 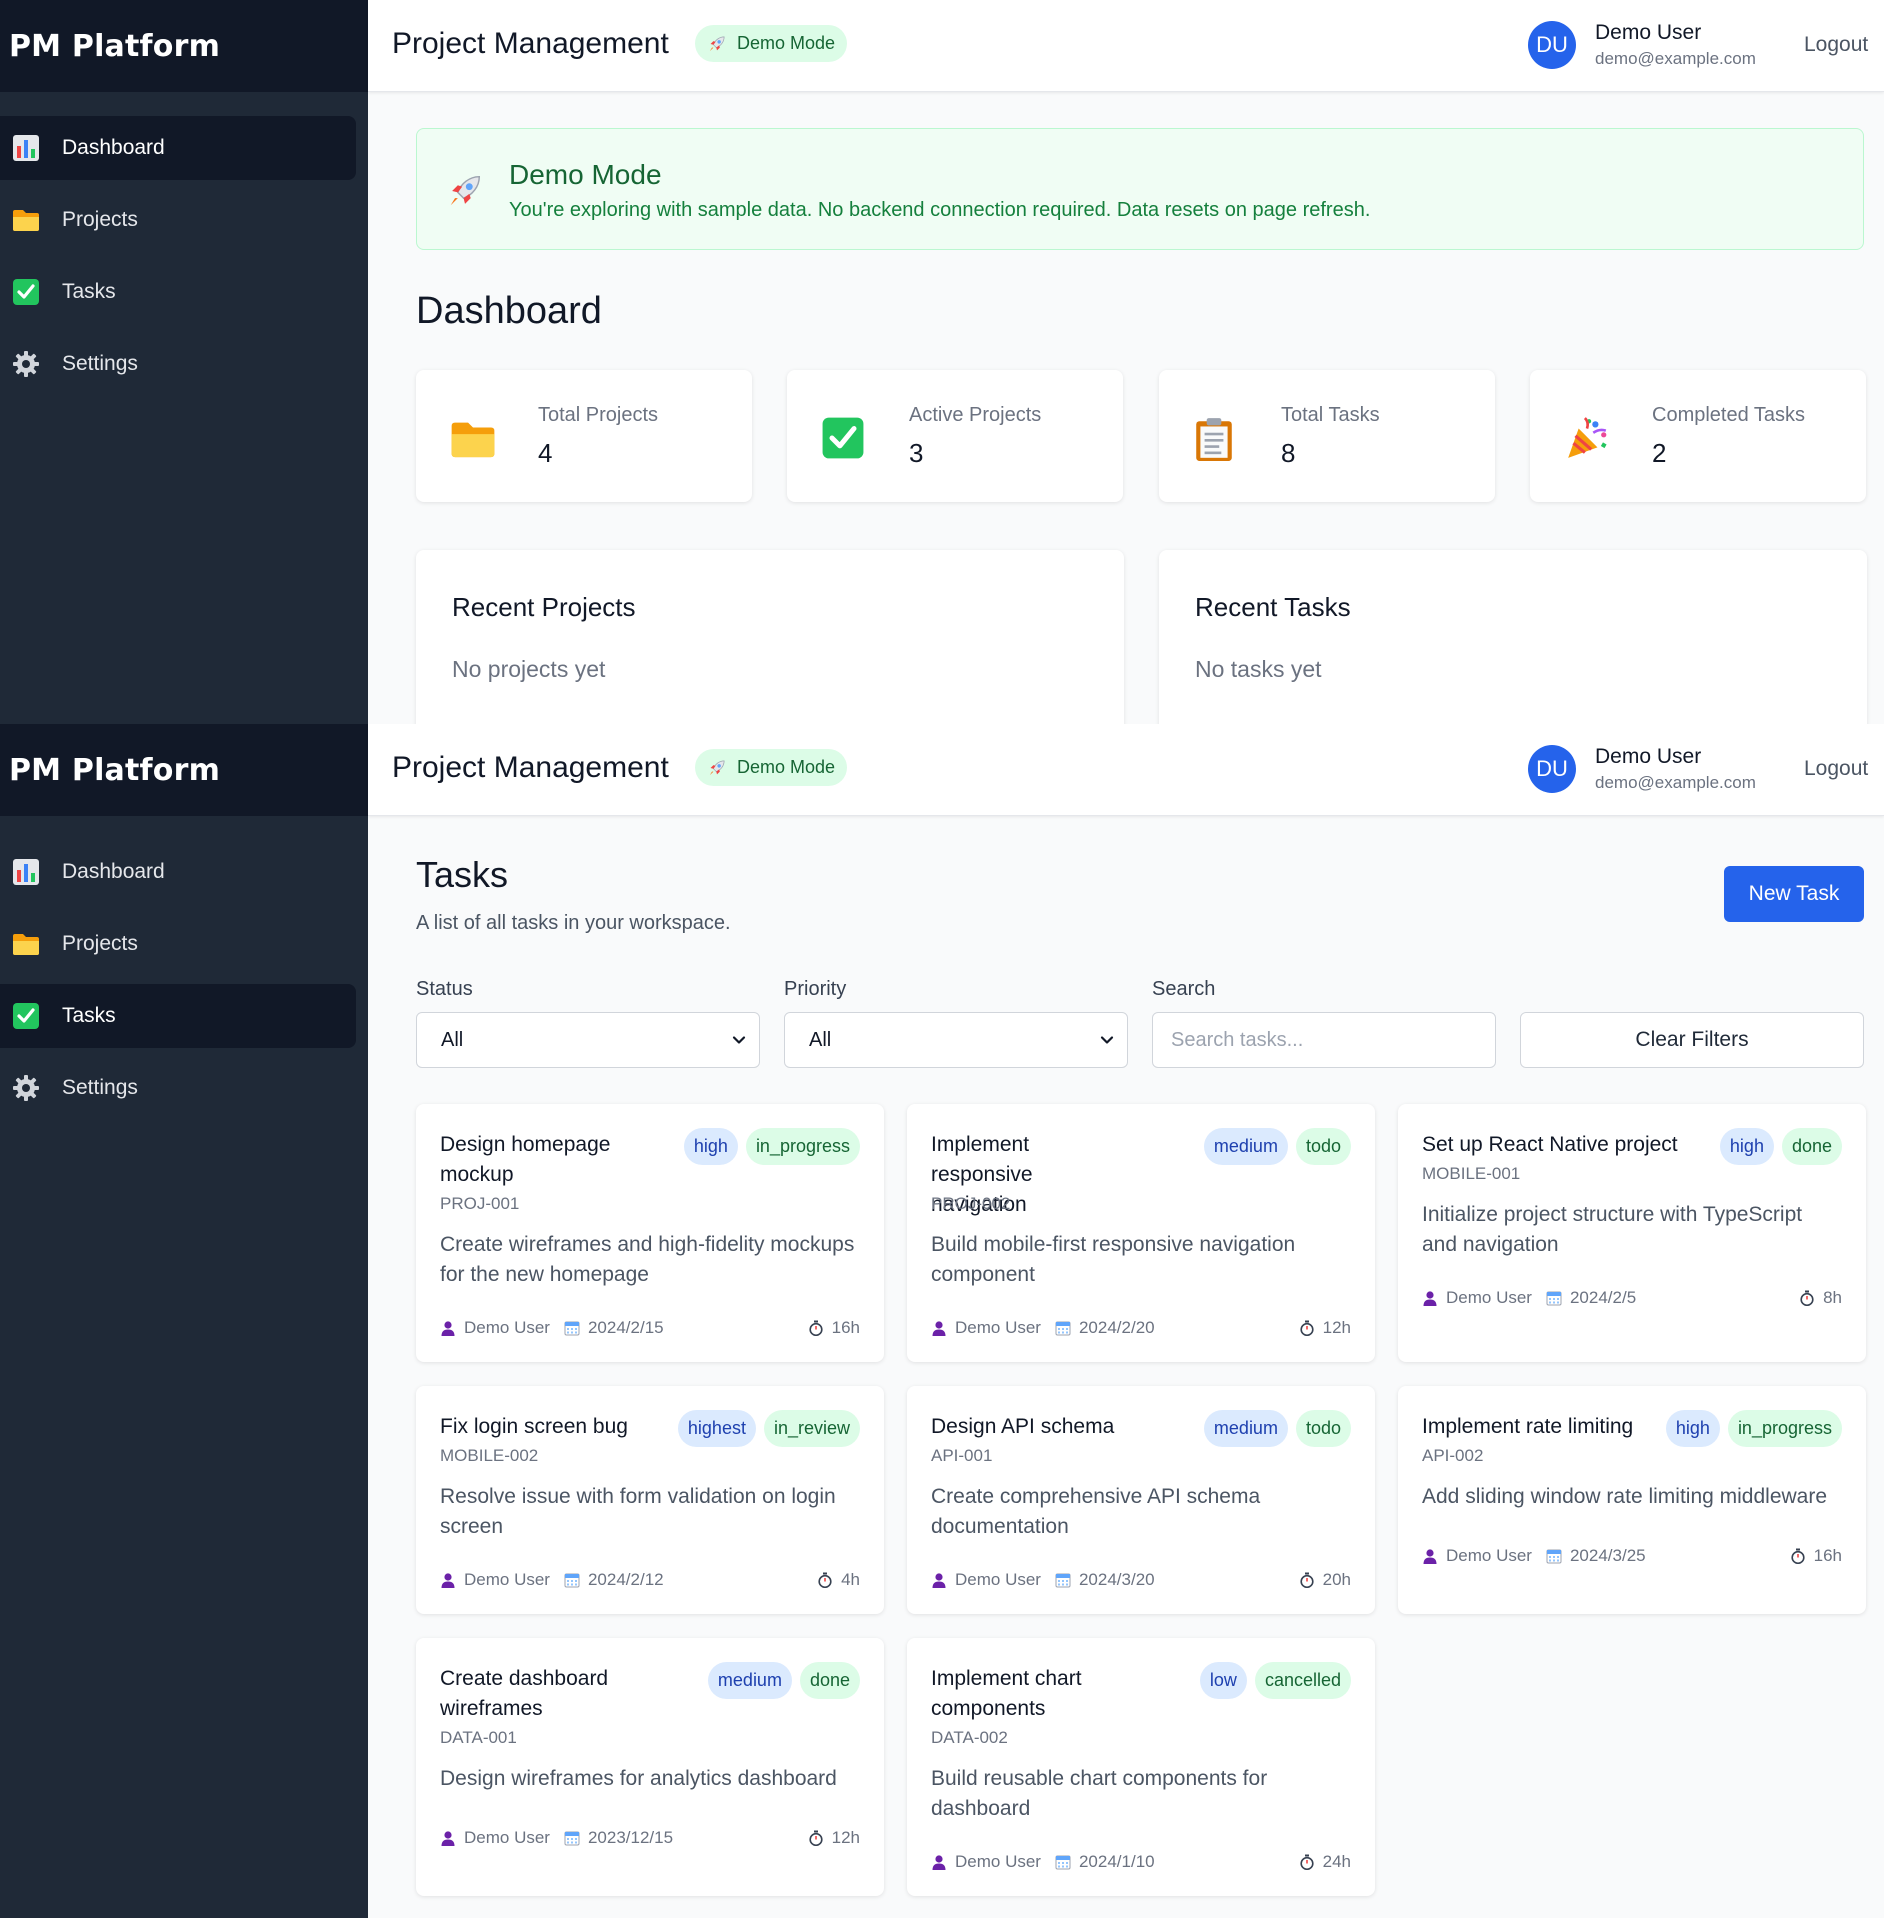 What do you see at coordinates (956, 1040) in the screenshot?
I see `priority-filter-select: All` at bounding box center [956, 1040].